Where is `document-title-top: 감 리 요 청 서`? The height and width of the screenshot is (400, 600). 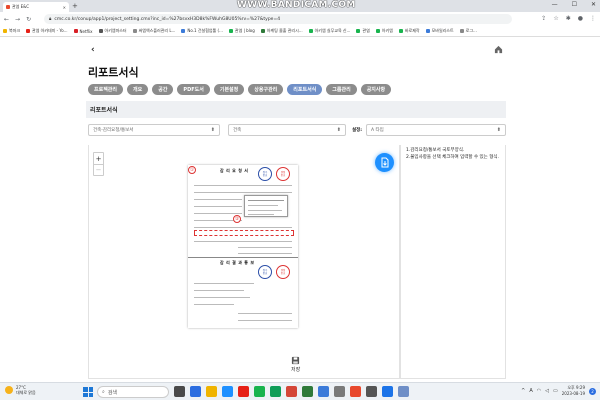 document-title-top: 감 리 요 청 서 is located at coordinates (234, 170).